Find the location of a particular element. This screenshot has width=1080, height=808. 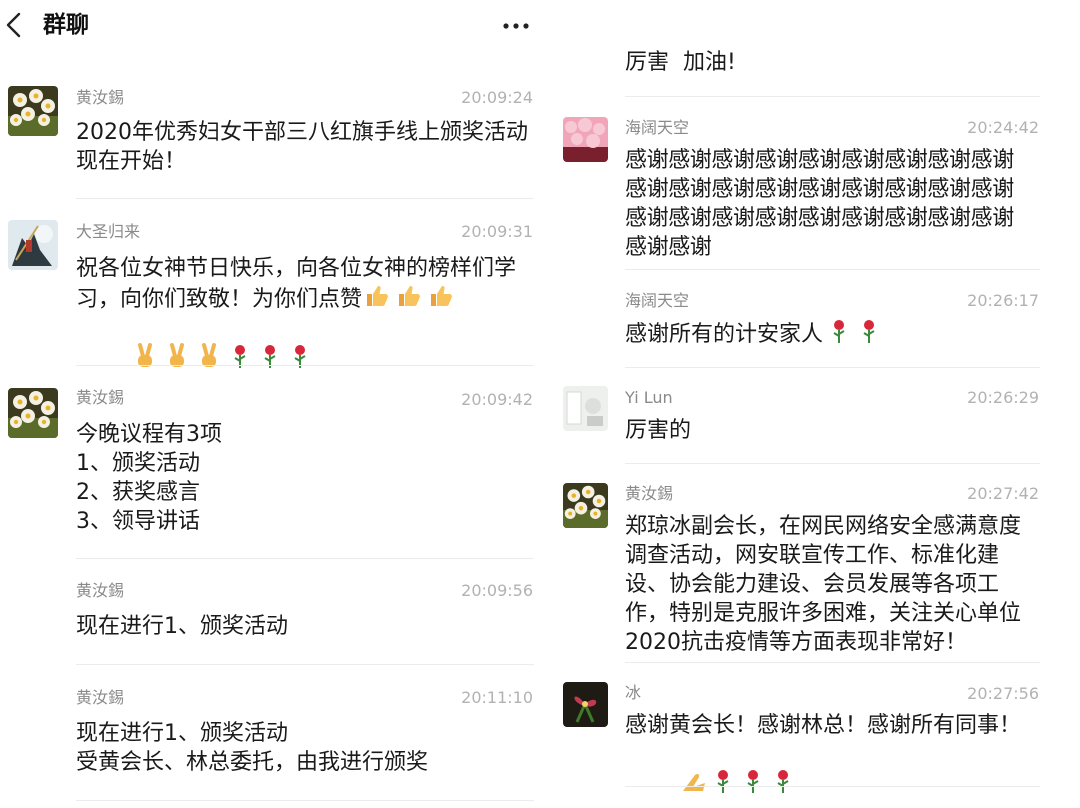

chat-message: 厉害 加油! is located at coordinates (814, 48).